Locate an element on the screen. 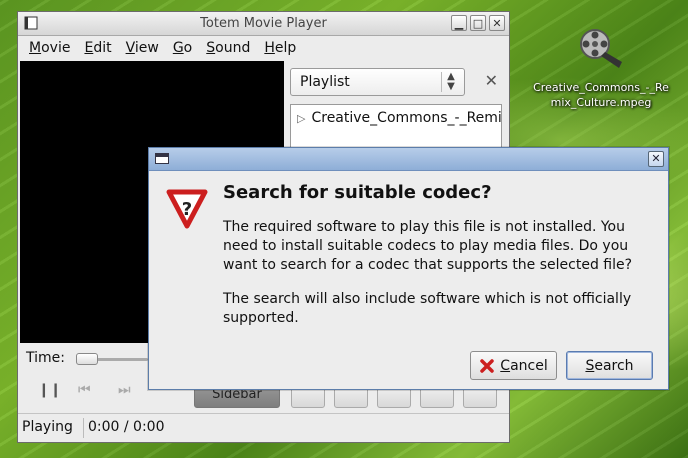 The width and height of the screenshot is (688, 458). playlist-item: ▷ Creative_Commons_-_Remix_Culture.mpeg is located at coordinates (399, 118).